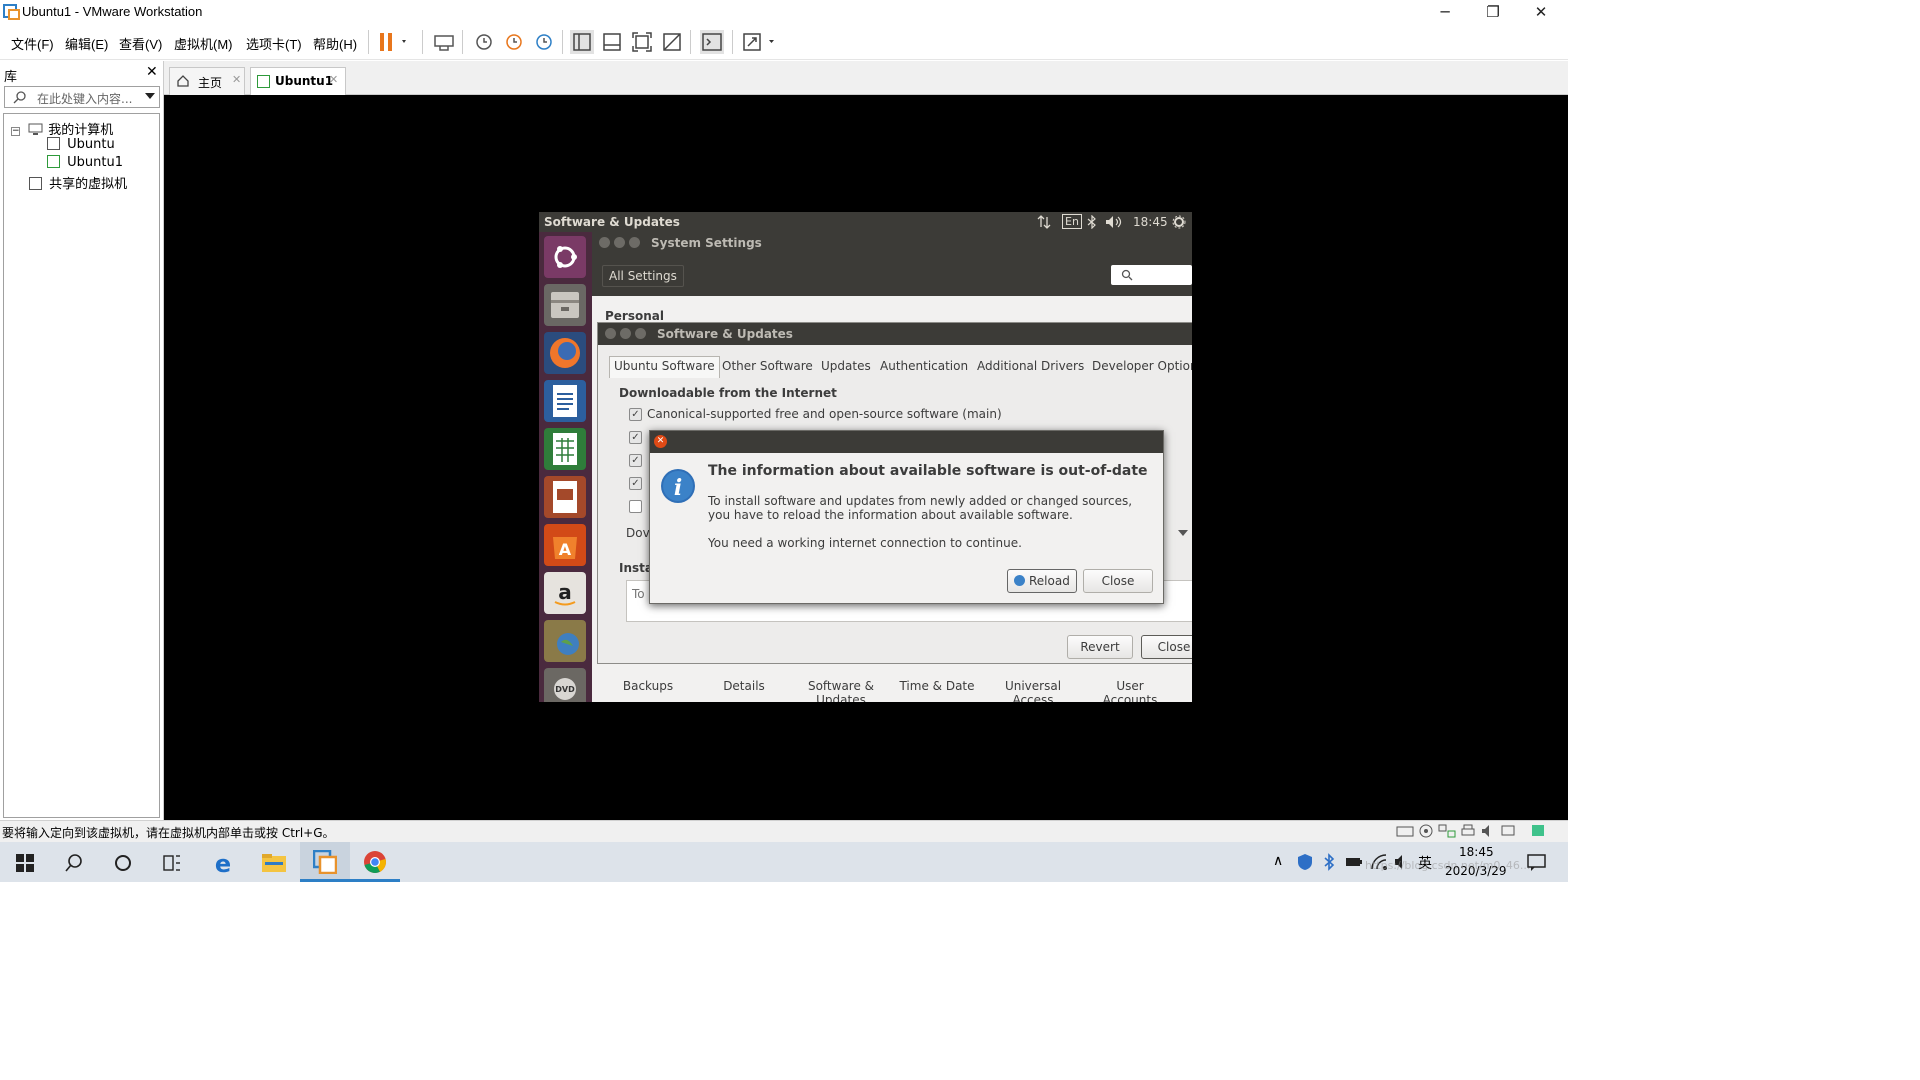 The image size is (1920, 1080). Describe the element at coordinates (565, 305) in the screenshot. I see `files-icon` at that location.